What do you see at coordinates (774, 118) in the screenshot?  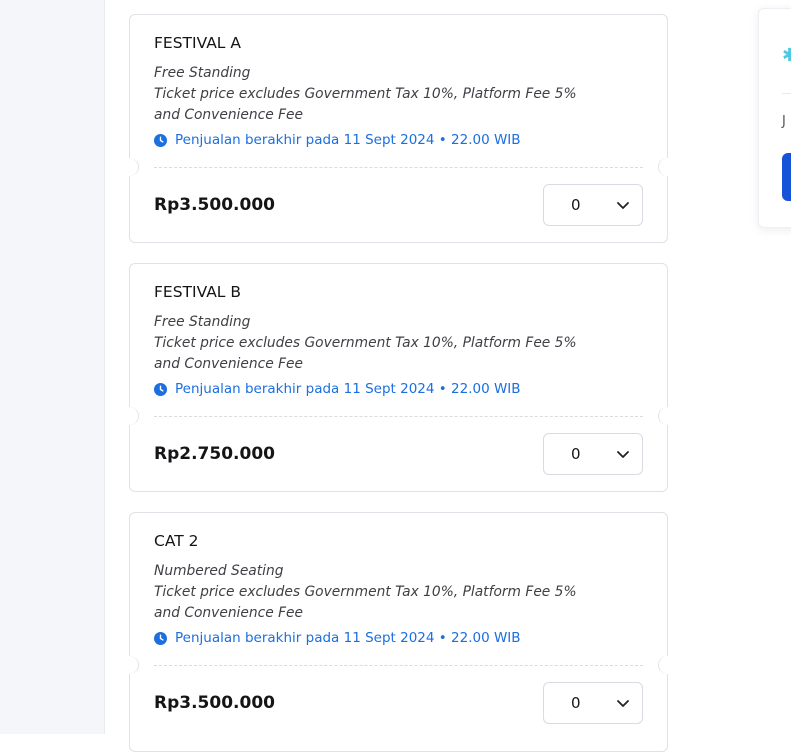 I see `order-summary-card: ✱ J` at bounding box center [774, 118].